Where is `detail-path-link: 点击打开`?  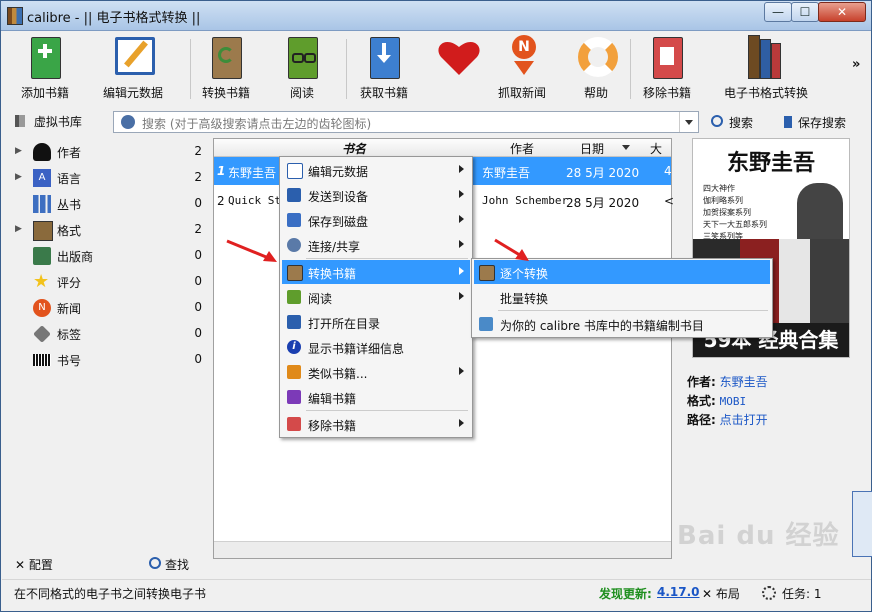 detail-path-link: 点击打开 is located at coordinates (744, 420).